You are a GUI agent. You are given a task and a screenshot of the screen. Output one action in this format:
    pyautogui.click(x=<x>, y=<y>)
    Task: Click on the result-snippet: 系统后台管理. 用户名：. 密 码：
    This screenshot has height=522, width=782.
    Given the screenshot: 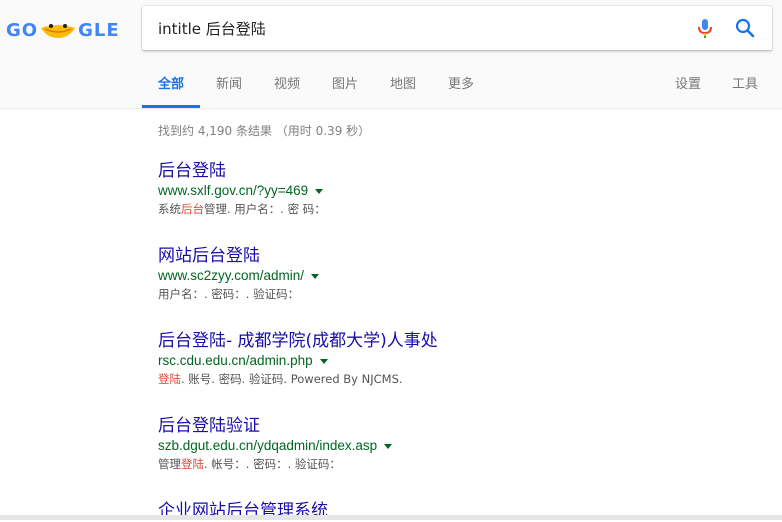 What is the action you would take?
    pyautogui.click(x=458, y=209)
    